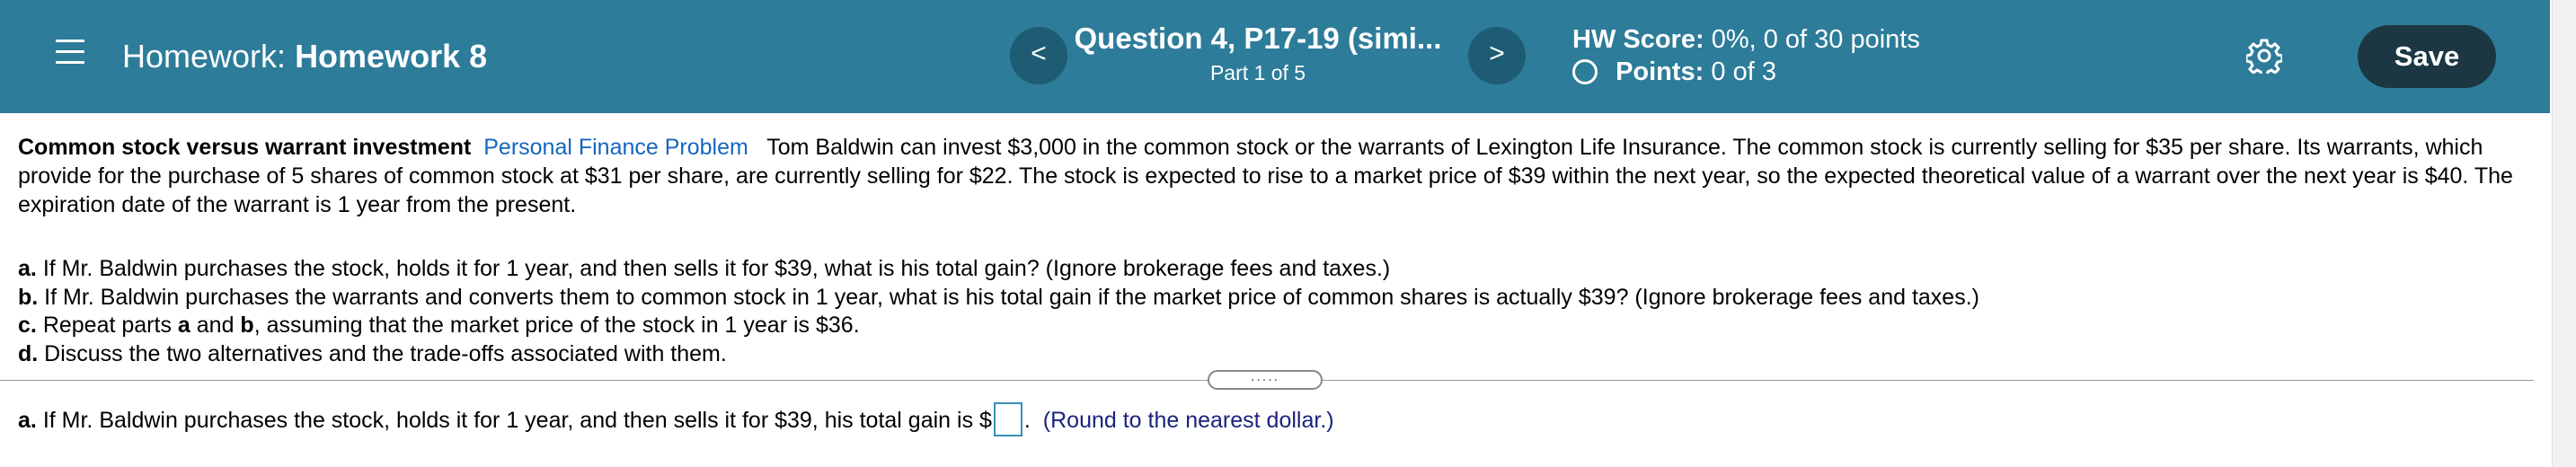 This screenshot has height=467, width=2576. Describe the element at coordinates (392, 56) in the screenshot. I see `homework-name: Homework 8` at that location.